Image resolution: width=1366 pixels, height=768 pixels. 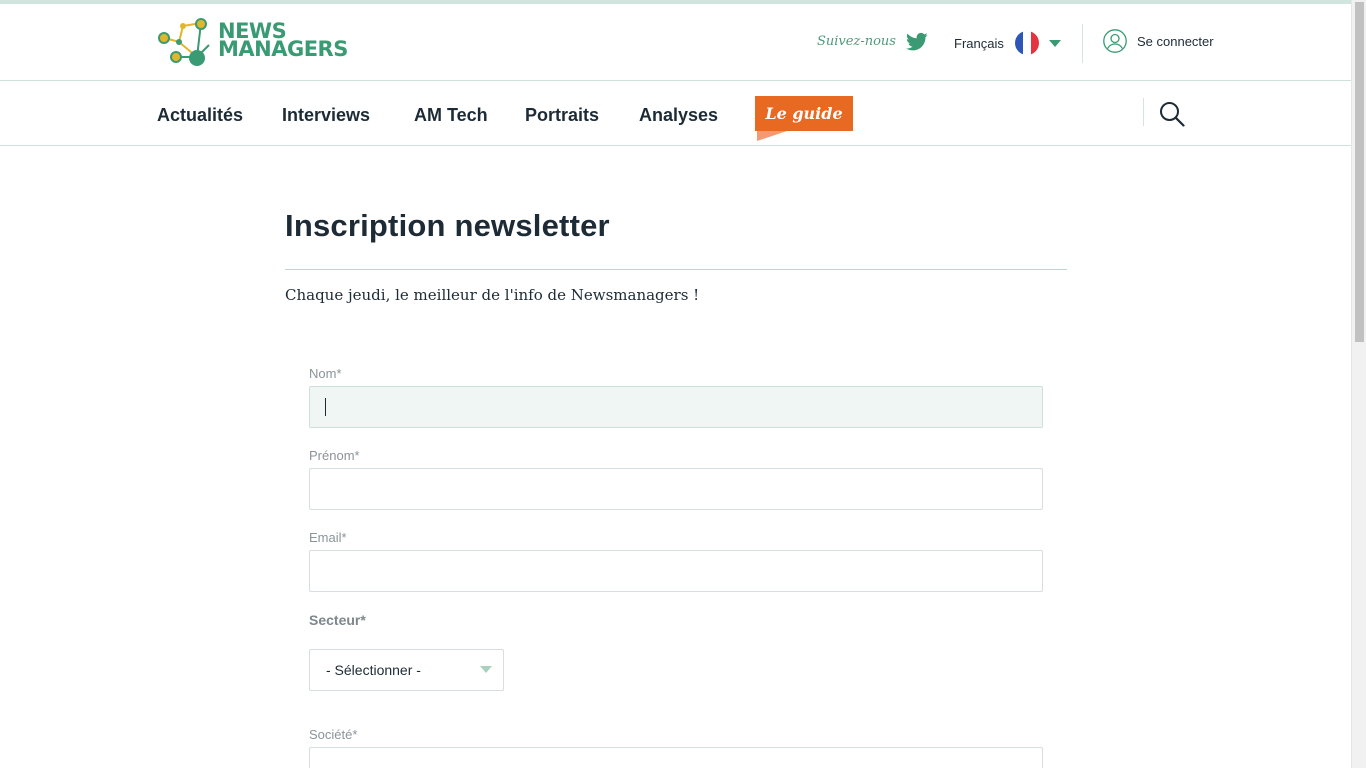 I want to click on nav-item-am-tech: AM Tech, so click(x=451, y=115).